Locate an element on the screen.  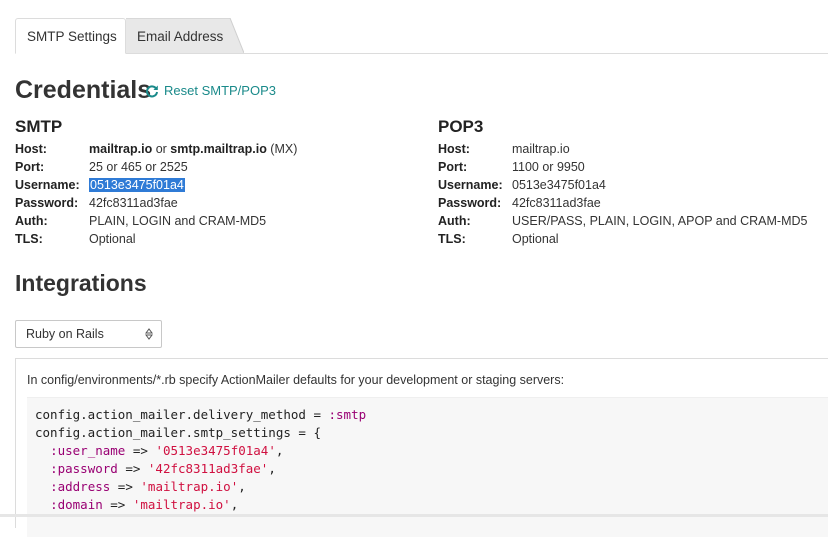
pop3-tls-row: TLS: Optional is located at coordinates (622, 239).